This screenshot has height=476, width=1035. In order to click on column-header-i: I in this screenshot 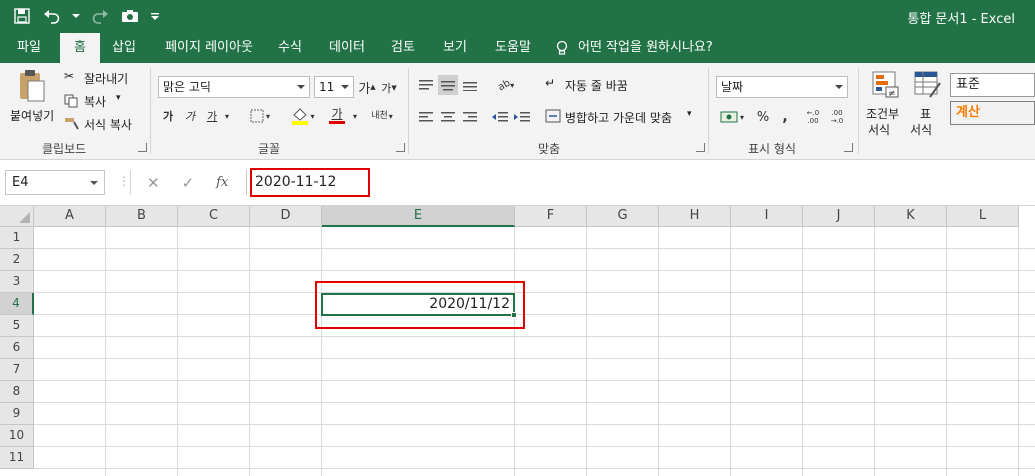, I will do `click(767, 216)`.